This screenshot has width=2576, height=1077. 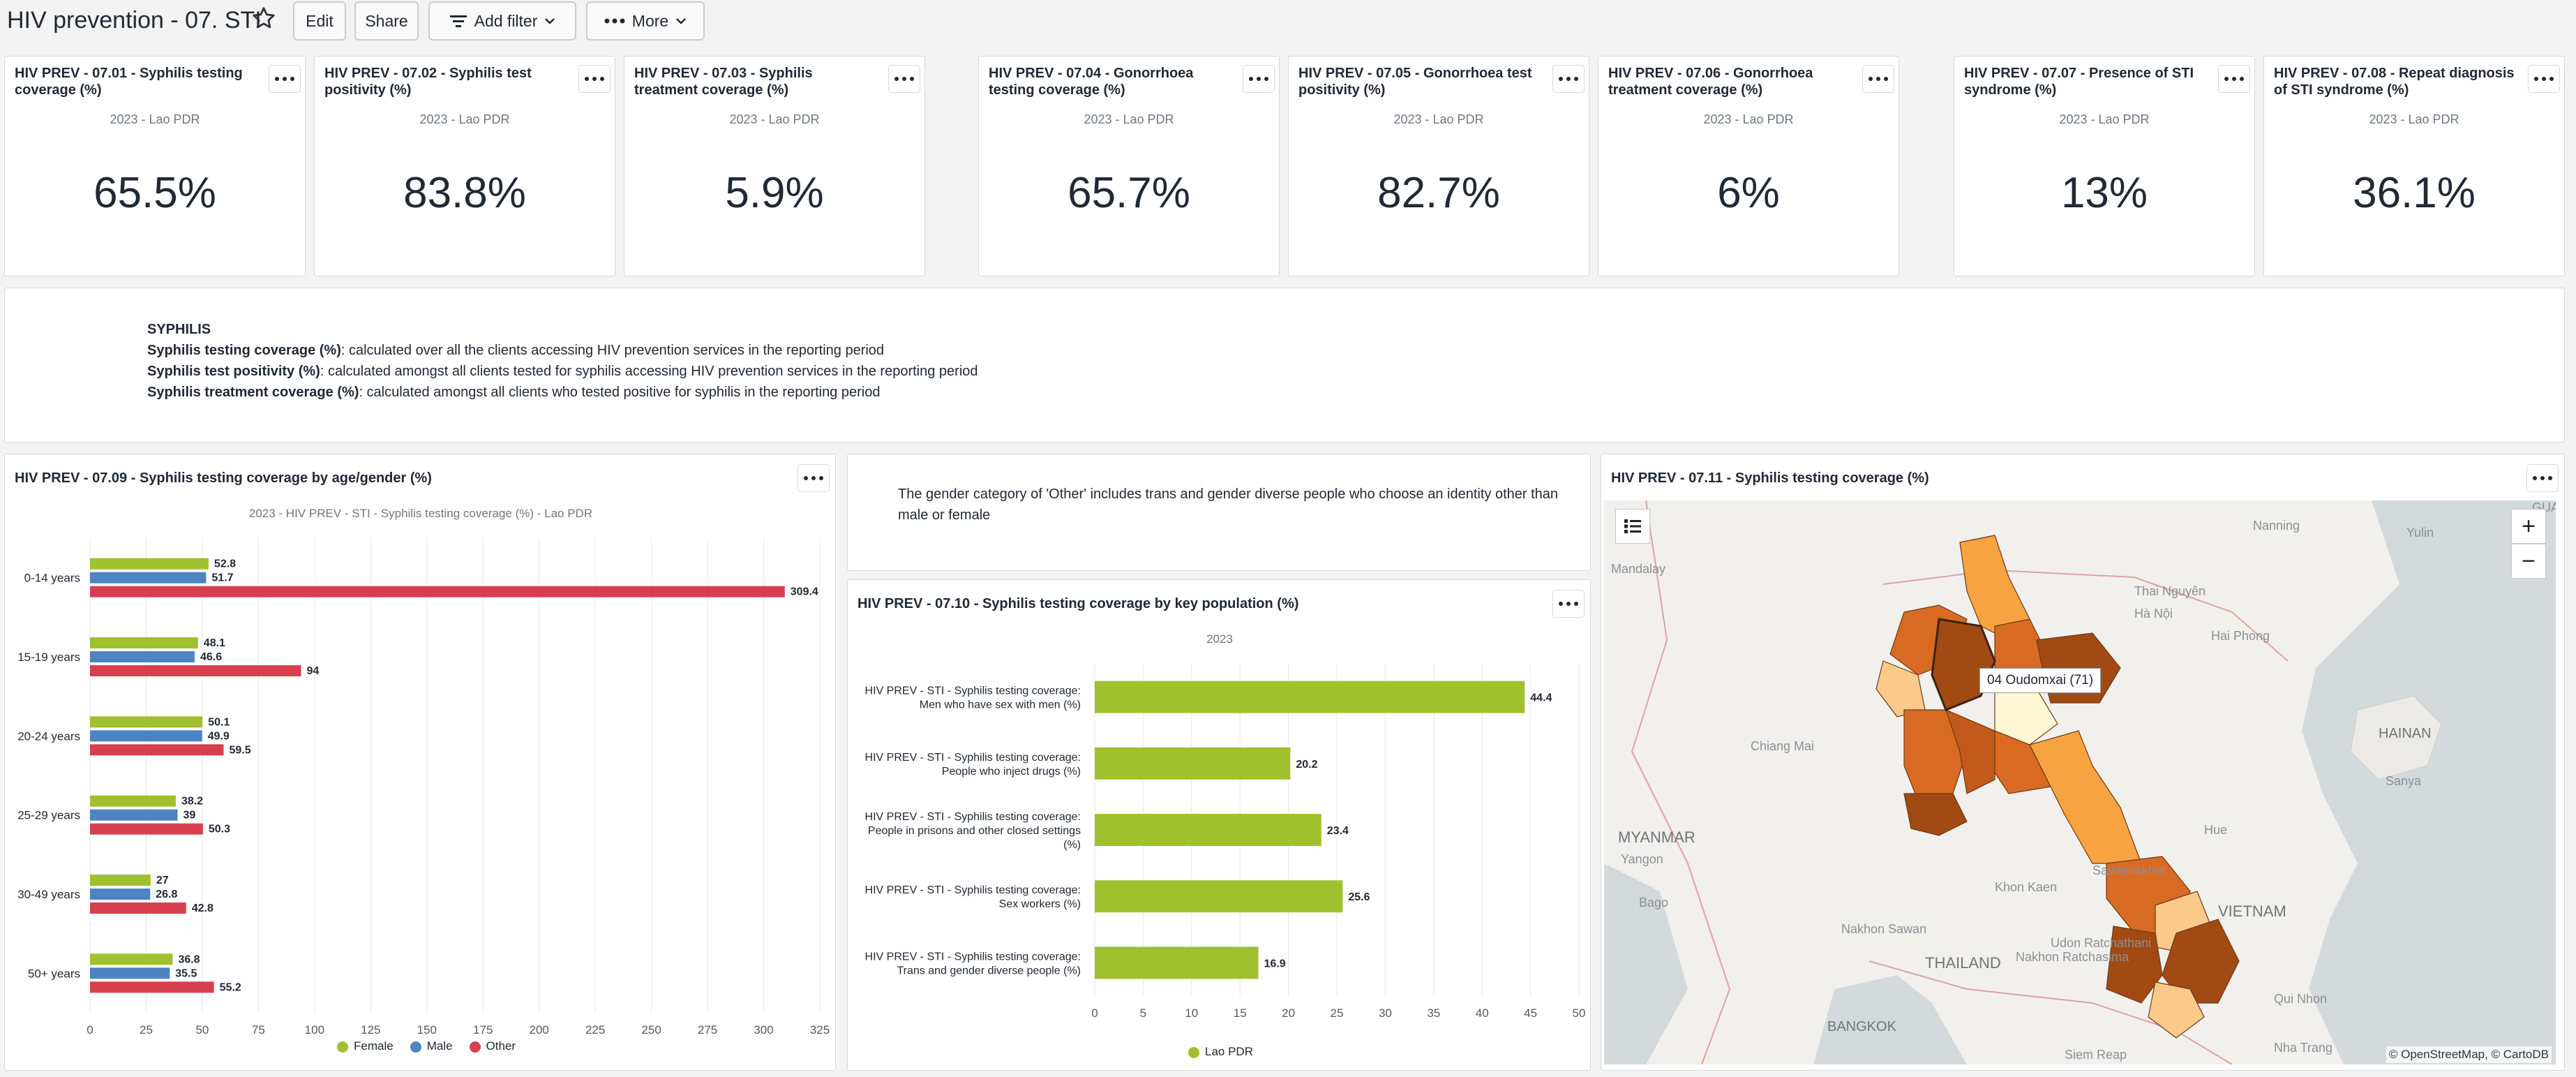 I want to click on add-filter-button: Add filter, so click(x=502, y=20).